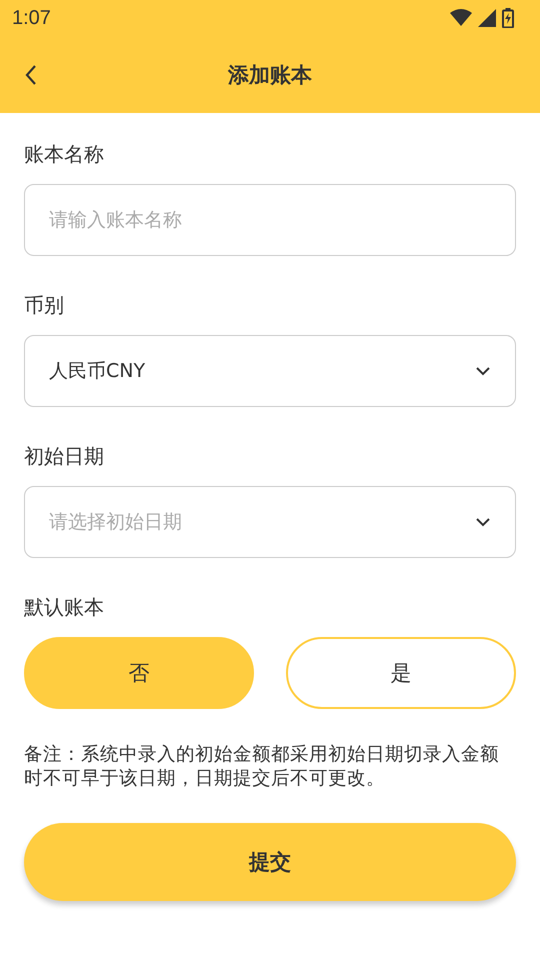  Describe the element at coordinates (139, 673) in the screenshot. I see `option-button: 否` at that location.